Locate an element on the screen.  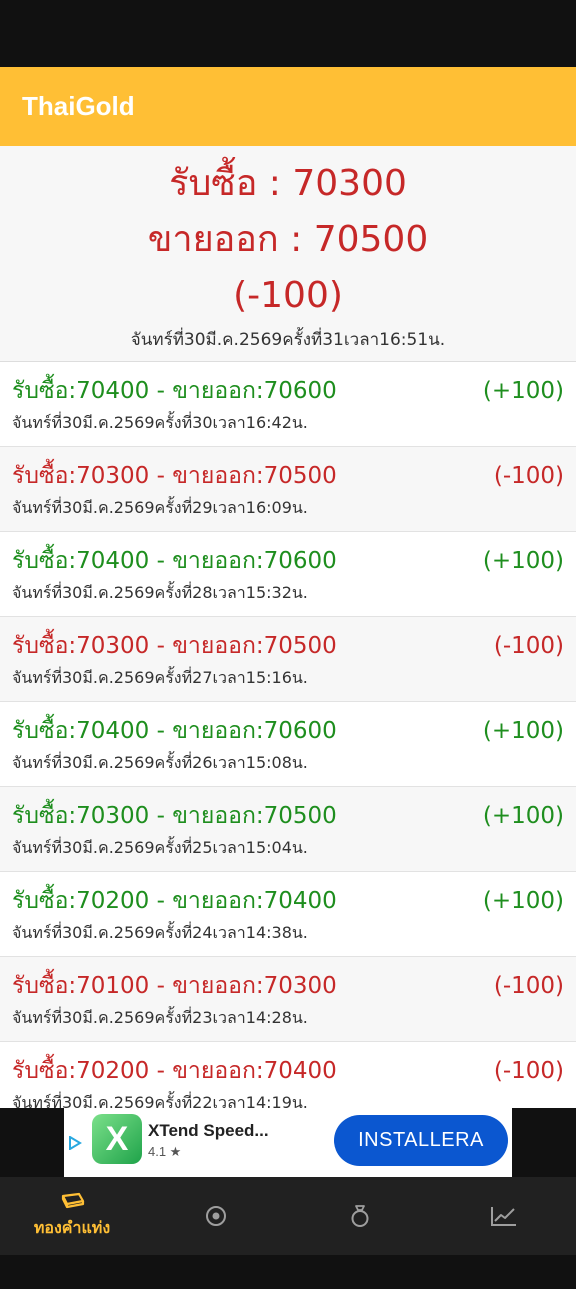
row-price: รับซื้อ:70100 - ขายออก:70300 is located at coordinates (174, 986).